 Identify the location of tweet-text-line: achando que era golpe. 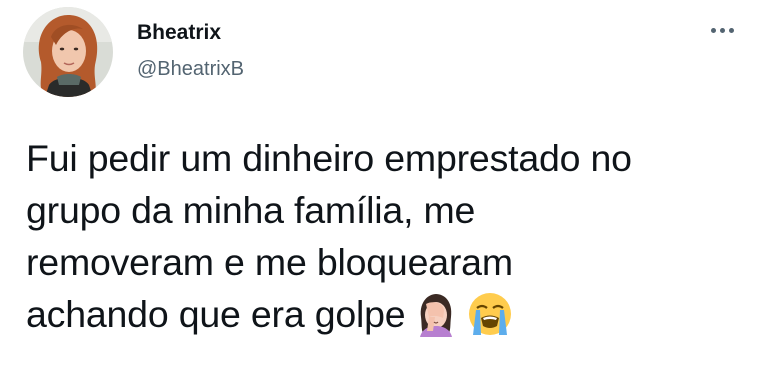
(216, 314).